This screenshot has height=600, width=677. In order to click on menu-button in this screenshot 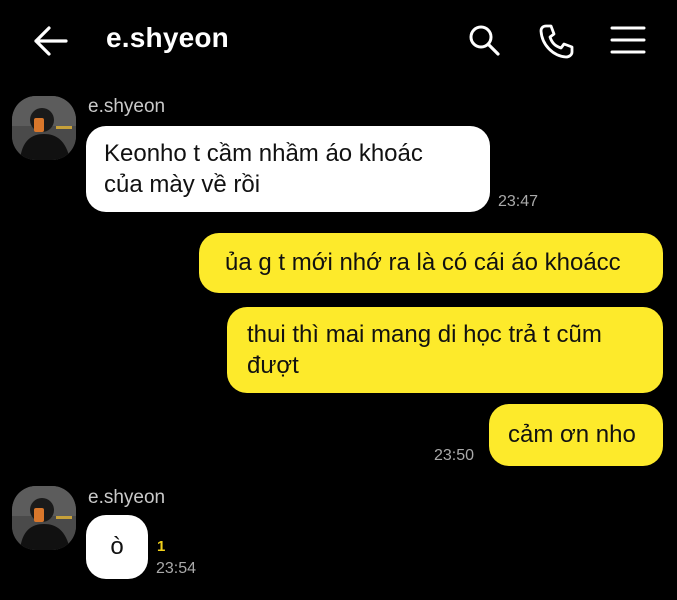, I will do `click(627, 40)`.